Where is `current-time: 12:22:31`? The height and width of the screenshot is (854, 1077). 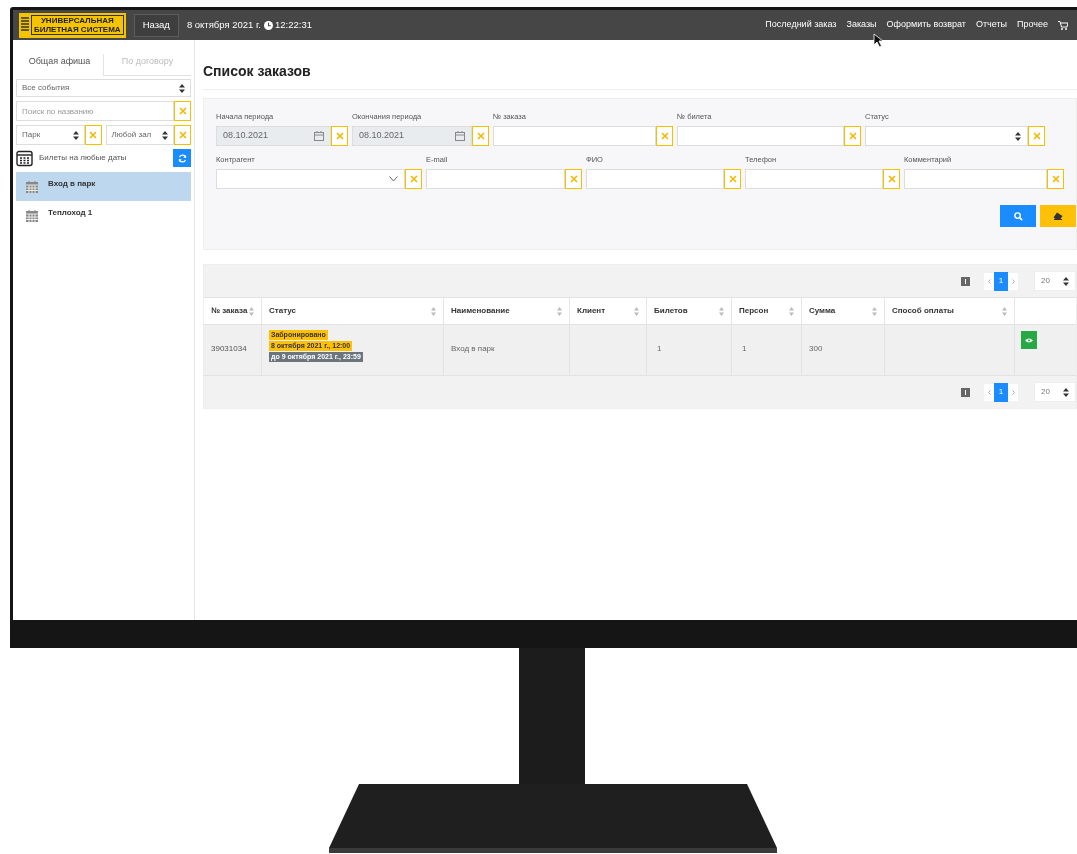
current-time: 12:22:31 is located at coordinates (293, 24).